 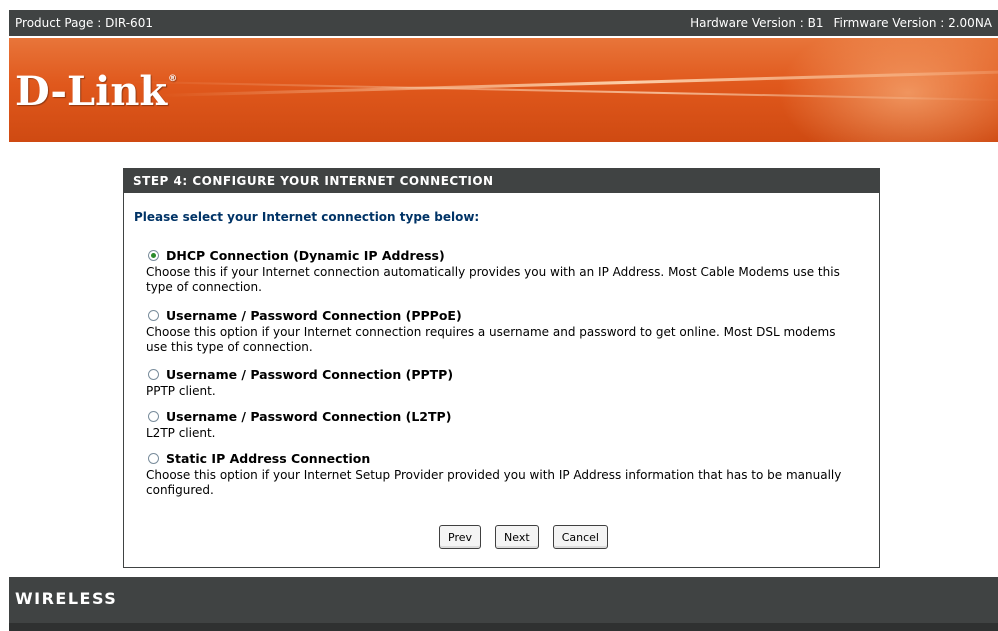 I want to click on footer-bar: WIRELESS, so click(x=503, y=600).